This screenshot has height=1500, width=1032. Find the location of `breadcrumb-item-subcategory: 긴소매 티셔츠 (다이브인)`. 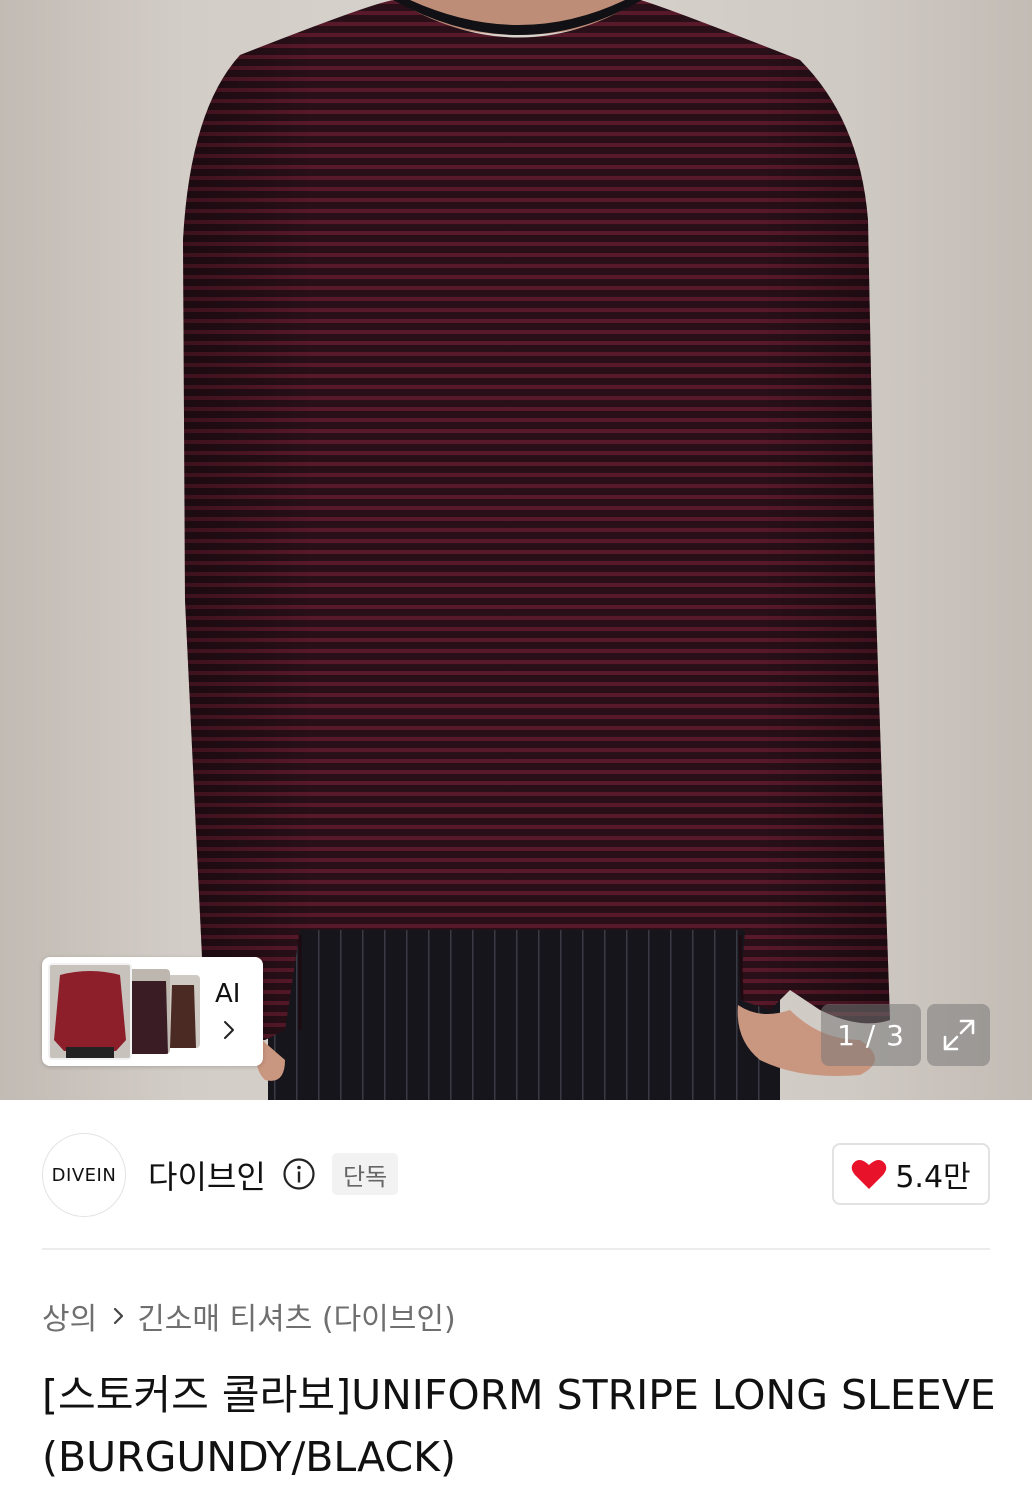

breadcrumb-item-subcategory: 긴소매 티셔츠 (다이브인) is located at coordinates (296, 1316).